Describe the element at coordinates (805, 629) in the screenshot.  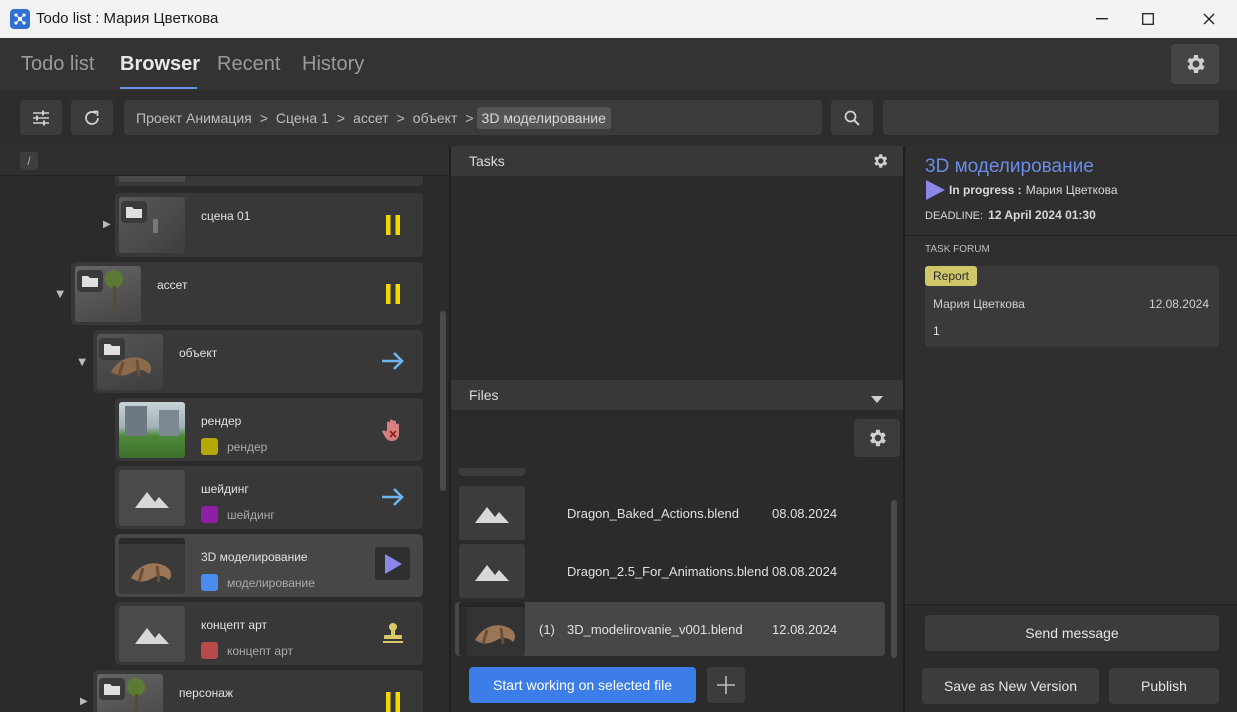
I see `file-date: 12.08.2024` at that location.